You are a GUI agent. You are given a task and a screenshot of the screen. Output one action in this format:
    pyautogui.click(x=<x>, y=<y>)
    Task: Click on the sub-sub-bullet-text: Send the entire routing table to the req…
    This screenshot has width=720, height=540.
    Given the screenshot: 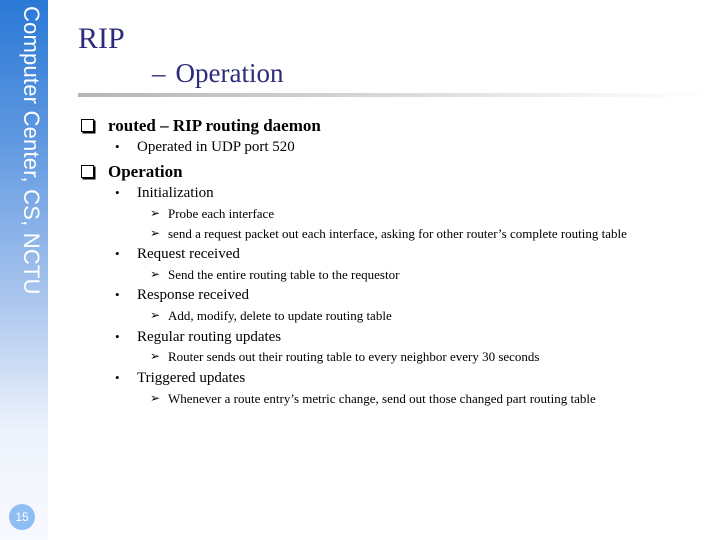 What is the action you would take?
    pyautogui.click(x=284, y=274)
    